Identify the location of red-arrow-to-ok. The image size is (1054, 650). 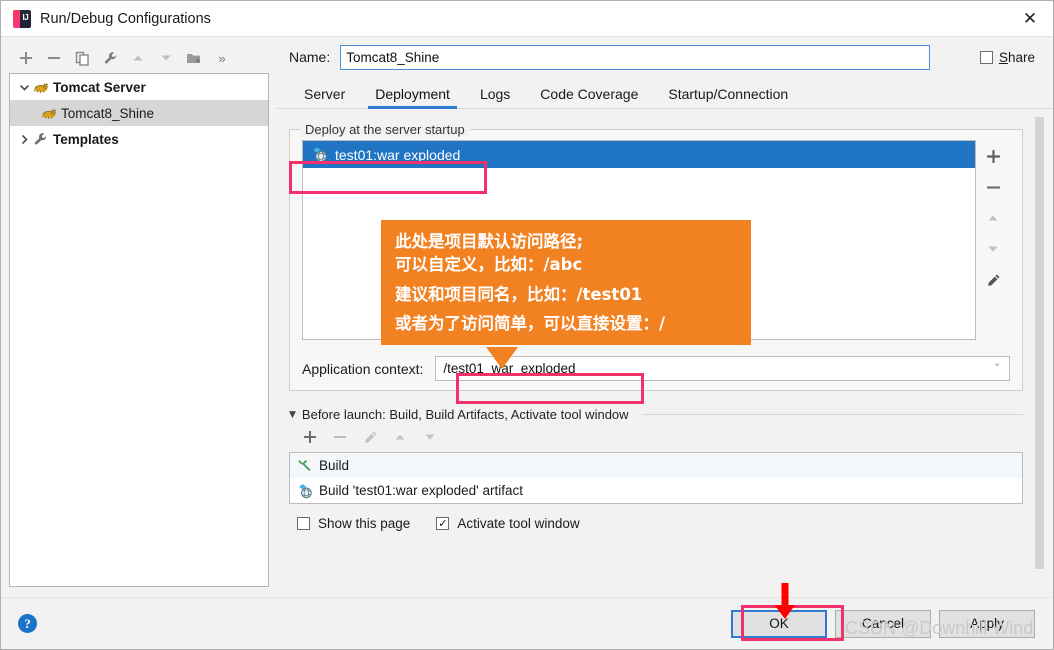
(784, 601).